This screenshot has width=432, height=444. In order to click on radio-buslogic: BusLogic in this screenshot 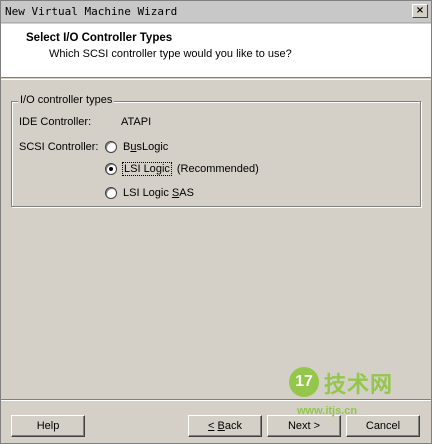, I will do `click(136, 147)`.